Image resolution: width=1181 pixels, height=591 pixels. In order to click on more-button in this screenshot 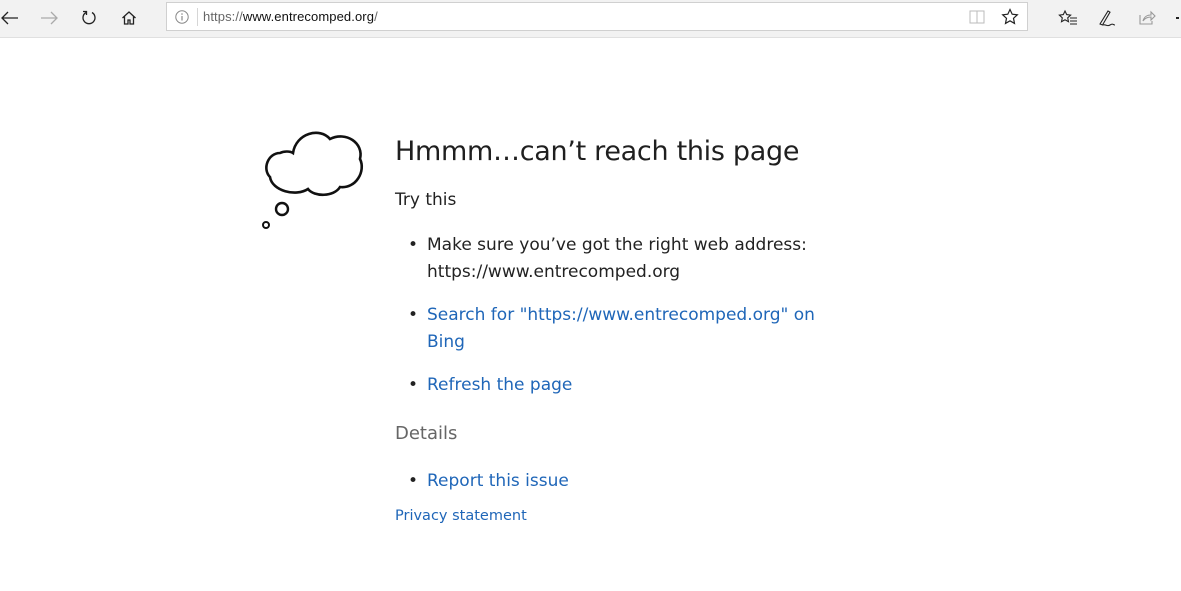, I will do `click(1177, 18)`.